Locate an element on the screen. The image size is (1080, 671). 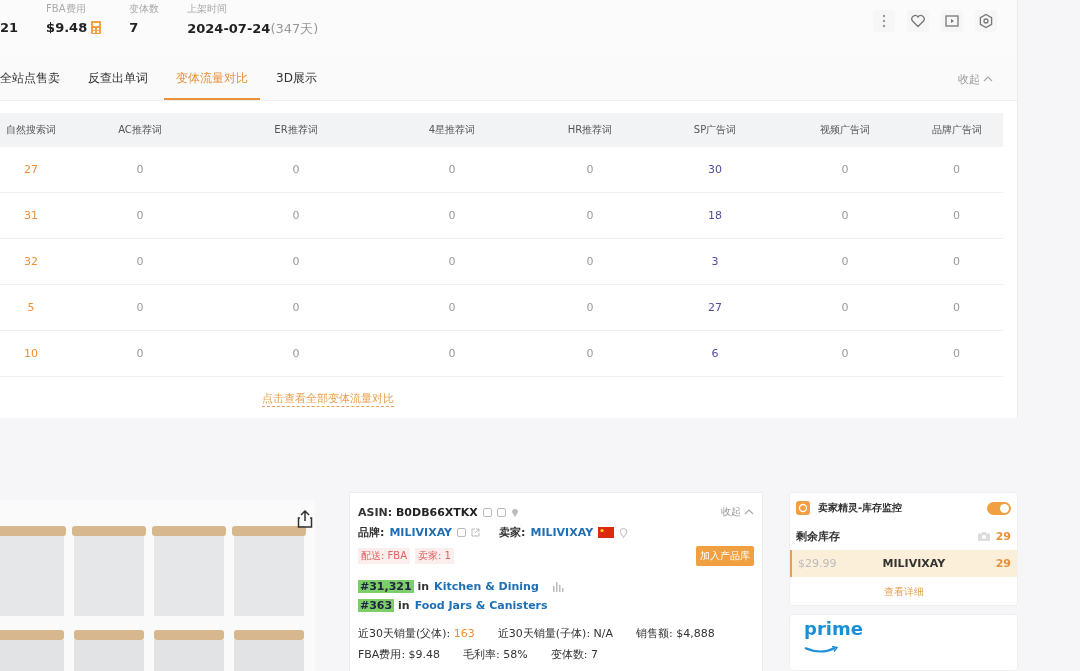
seller-label: 卖家: is located at coordinates (512, 532).